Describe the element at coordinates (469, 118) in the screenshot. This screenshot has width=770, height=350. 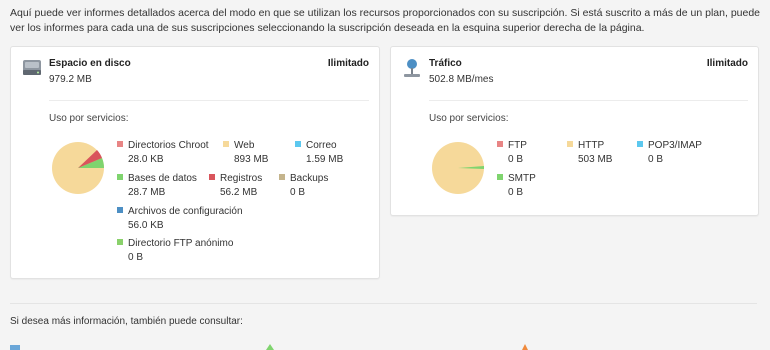
I see `traffic-usage-label: Uso por servicios:` at that location.